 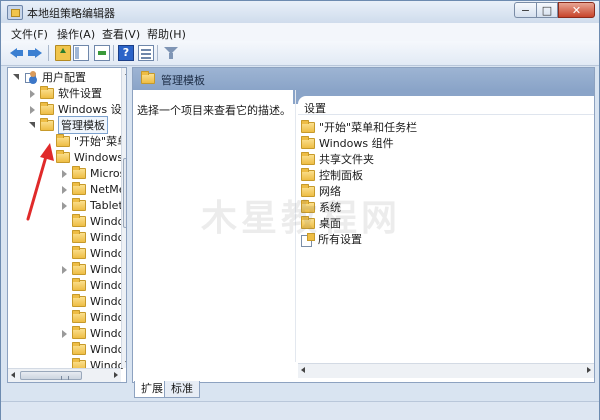 I want to click on tree-node-admin-templates: 管理模板, so click(x=68, y=125).